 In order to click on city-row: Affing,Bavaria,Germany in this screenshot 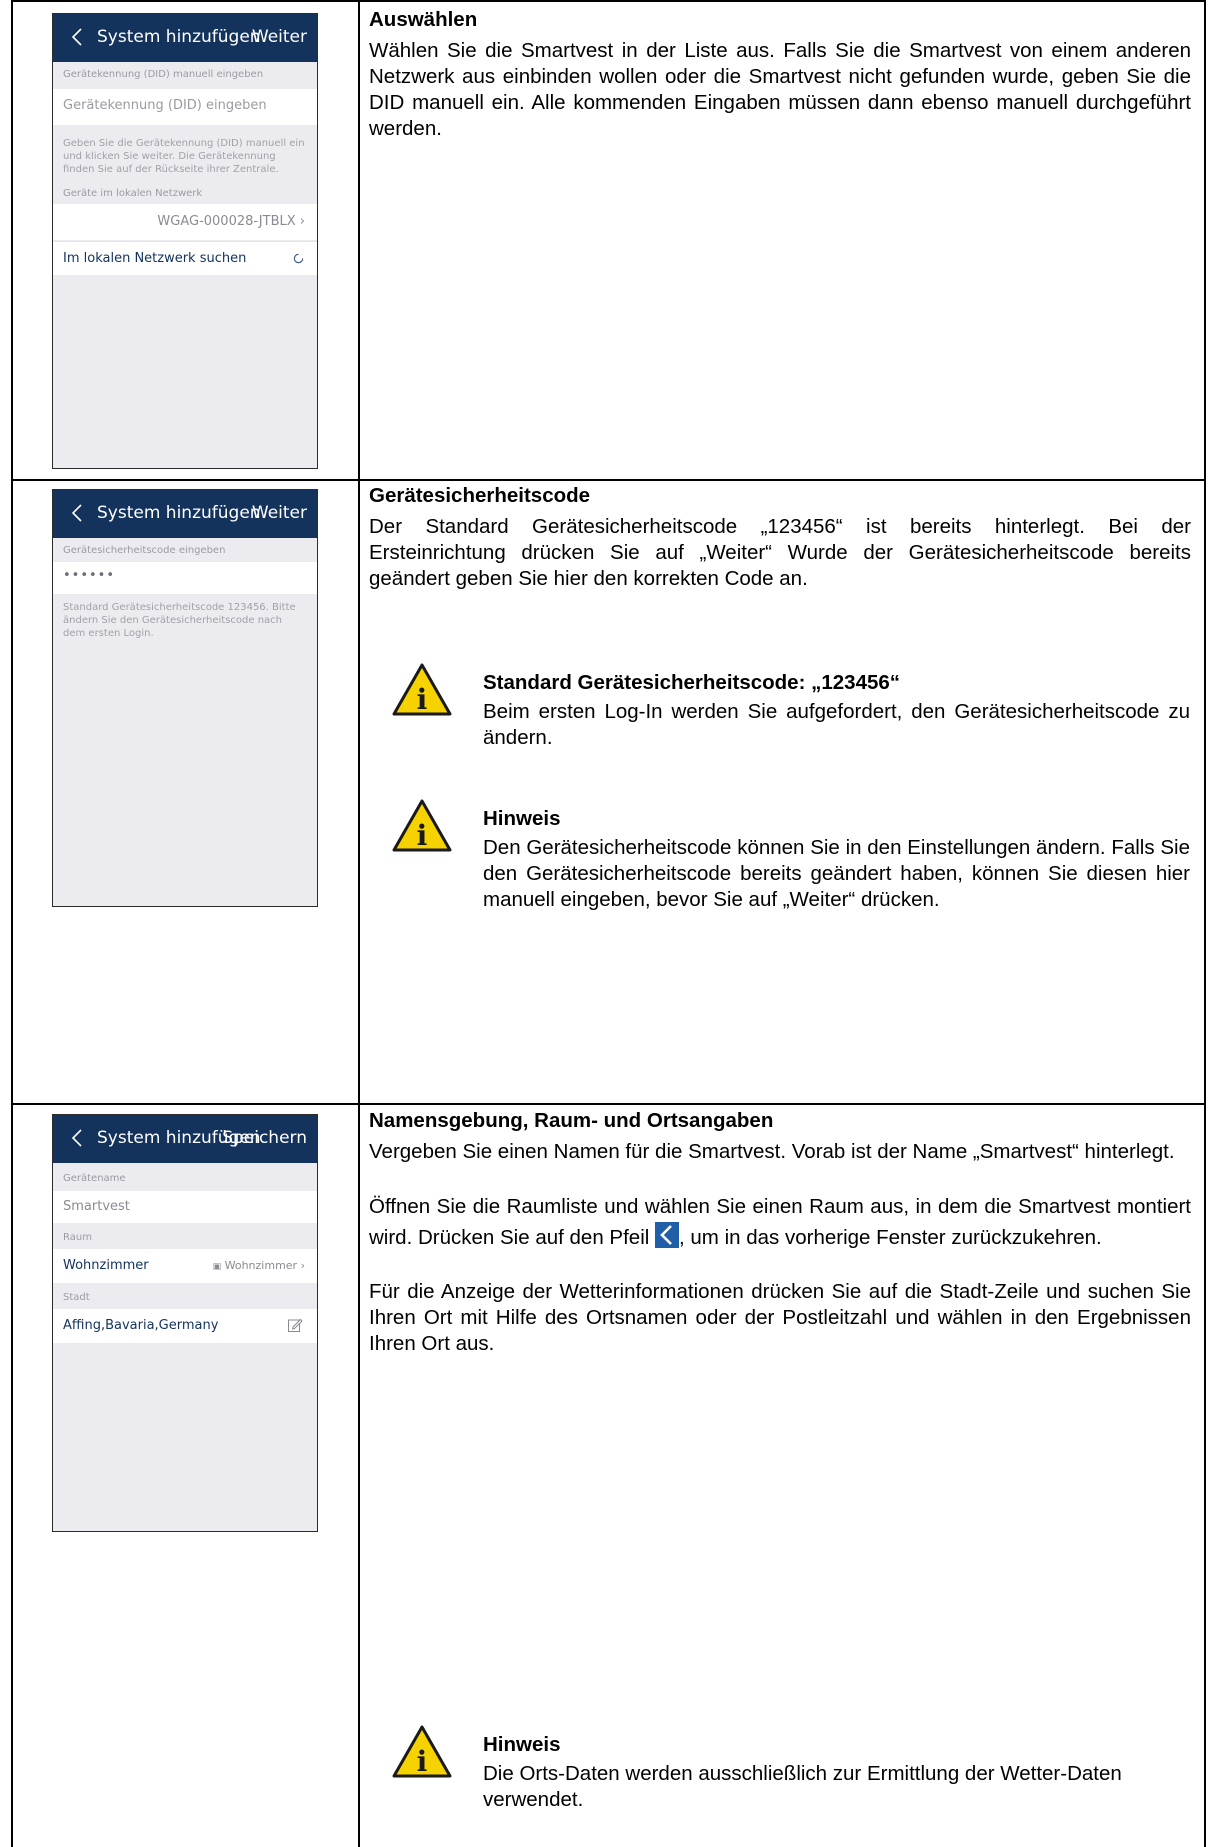, I will do `click(185, 1326)`.